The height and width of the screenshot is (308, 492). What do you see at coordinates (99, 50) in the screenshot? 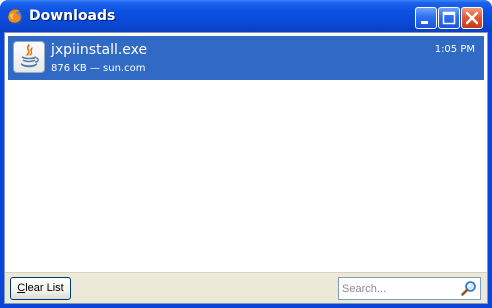
I see `download-file-name: jxpiinstall.exe` at bounding box center [99, 50].